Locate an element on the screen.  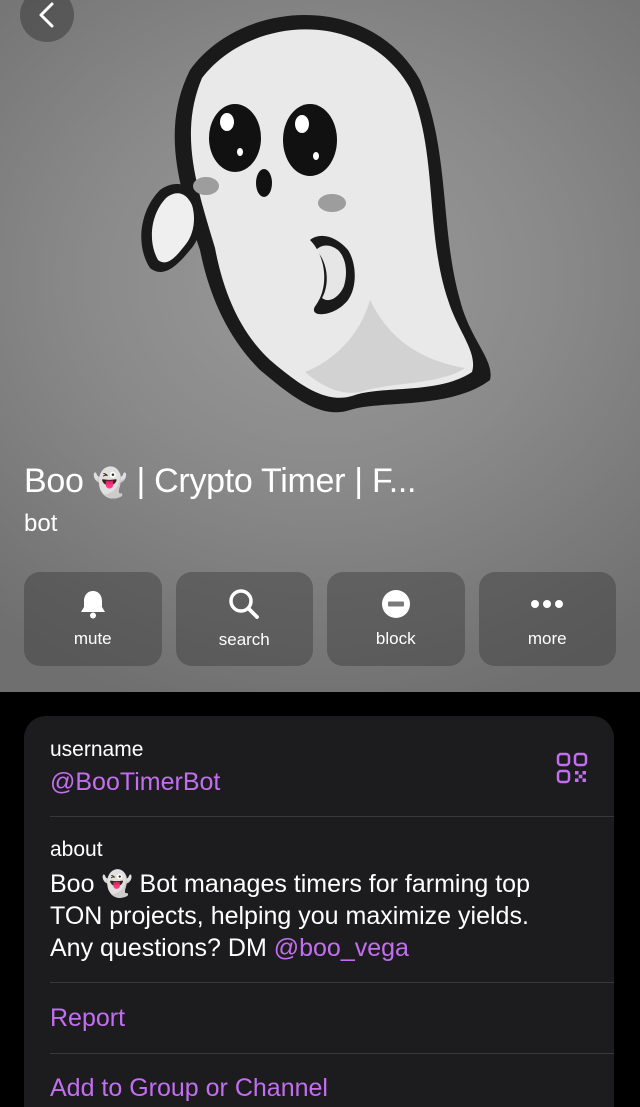
more-button: more is located at coordinates (547, 619).